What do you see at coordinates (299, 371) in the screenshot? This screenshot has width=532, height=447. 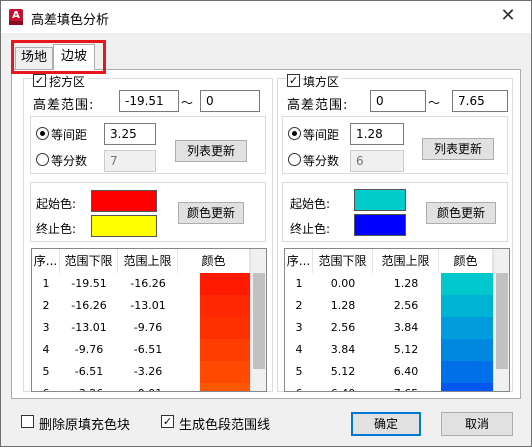 I see `cell-seq: 5` at bounding box center [299, 371].